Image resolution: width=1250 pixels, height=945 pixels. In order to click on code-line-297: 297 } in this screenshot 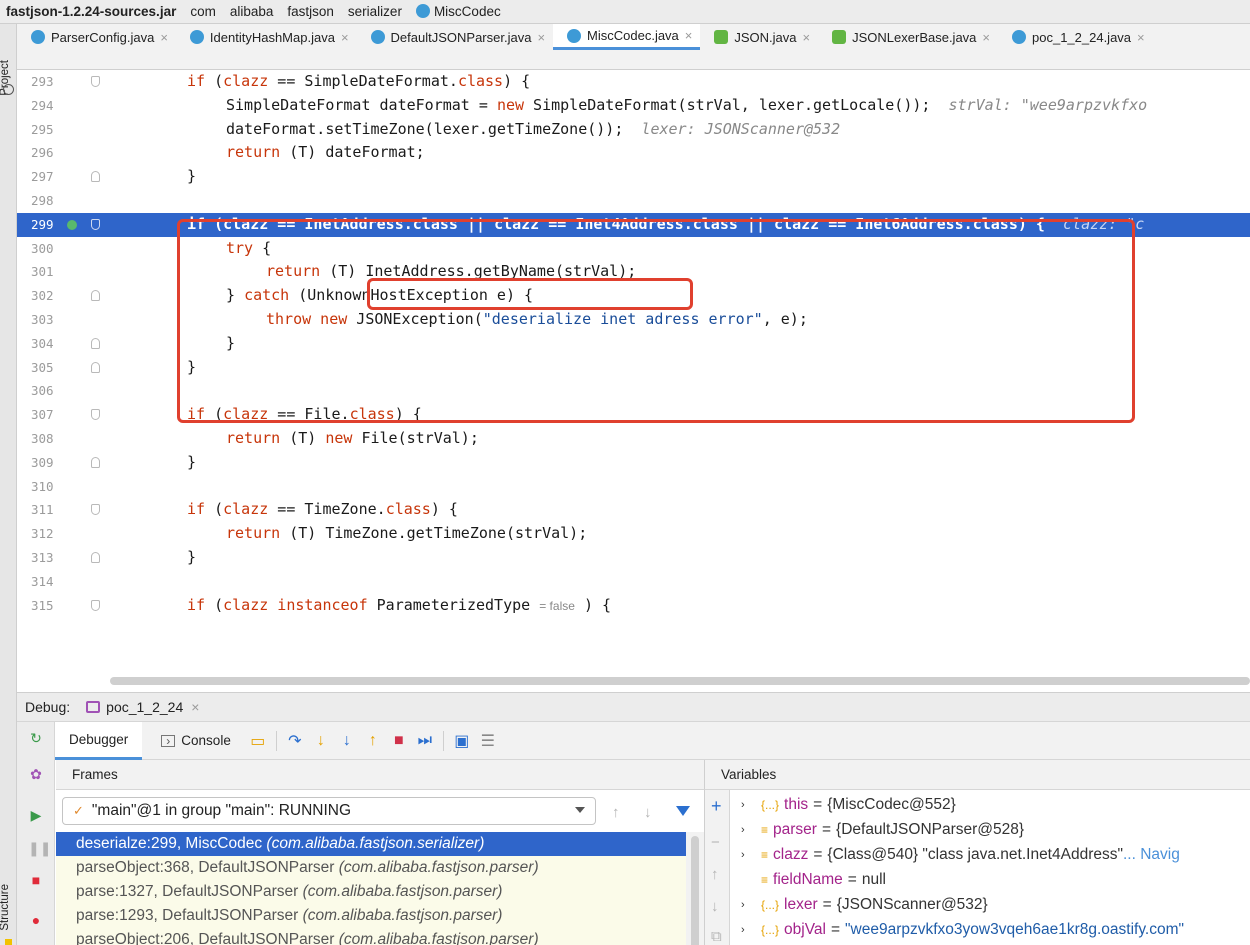, I will do `click(633, 177)`.